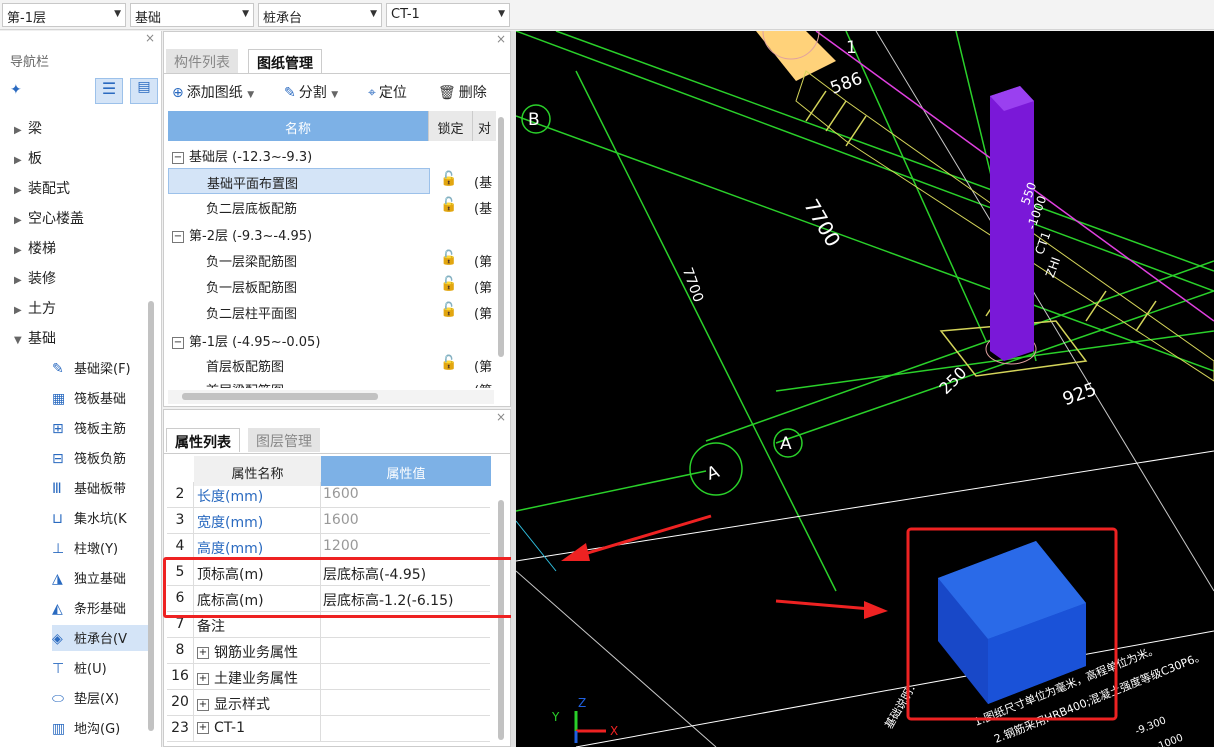  I want to click on nav-sub-5: ⊔ 集水坑(K, so click(100, 518).